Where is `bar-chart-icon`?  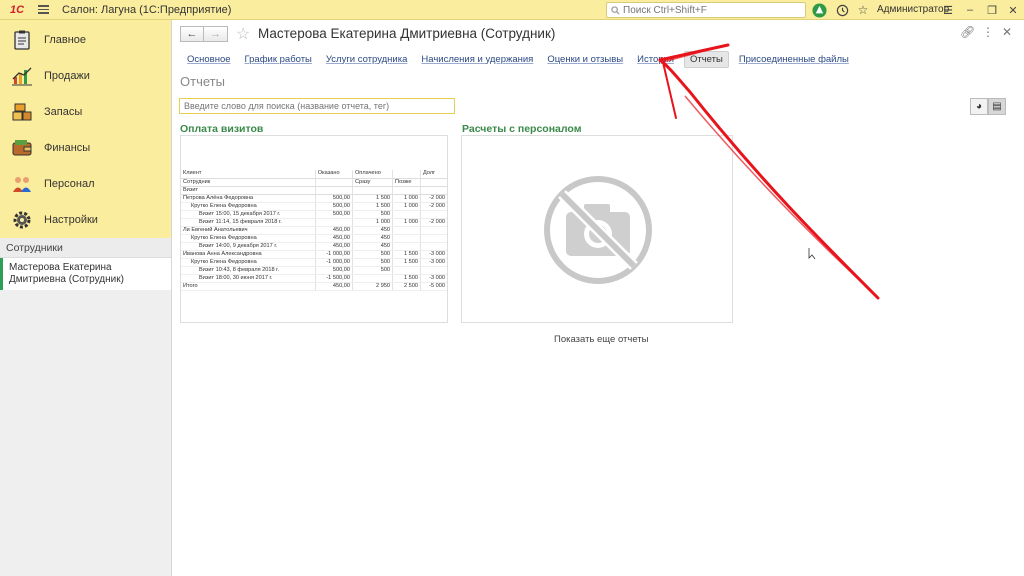
bar-chart-icon is located at coordinates (22, 76).